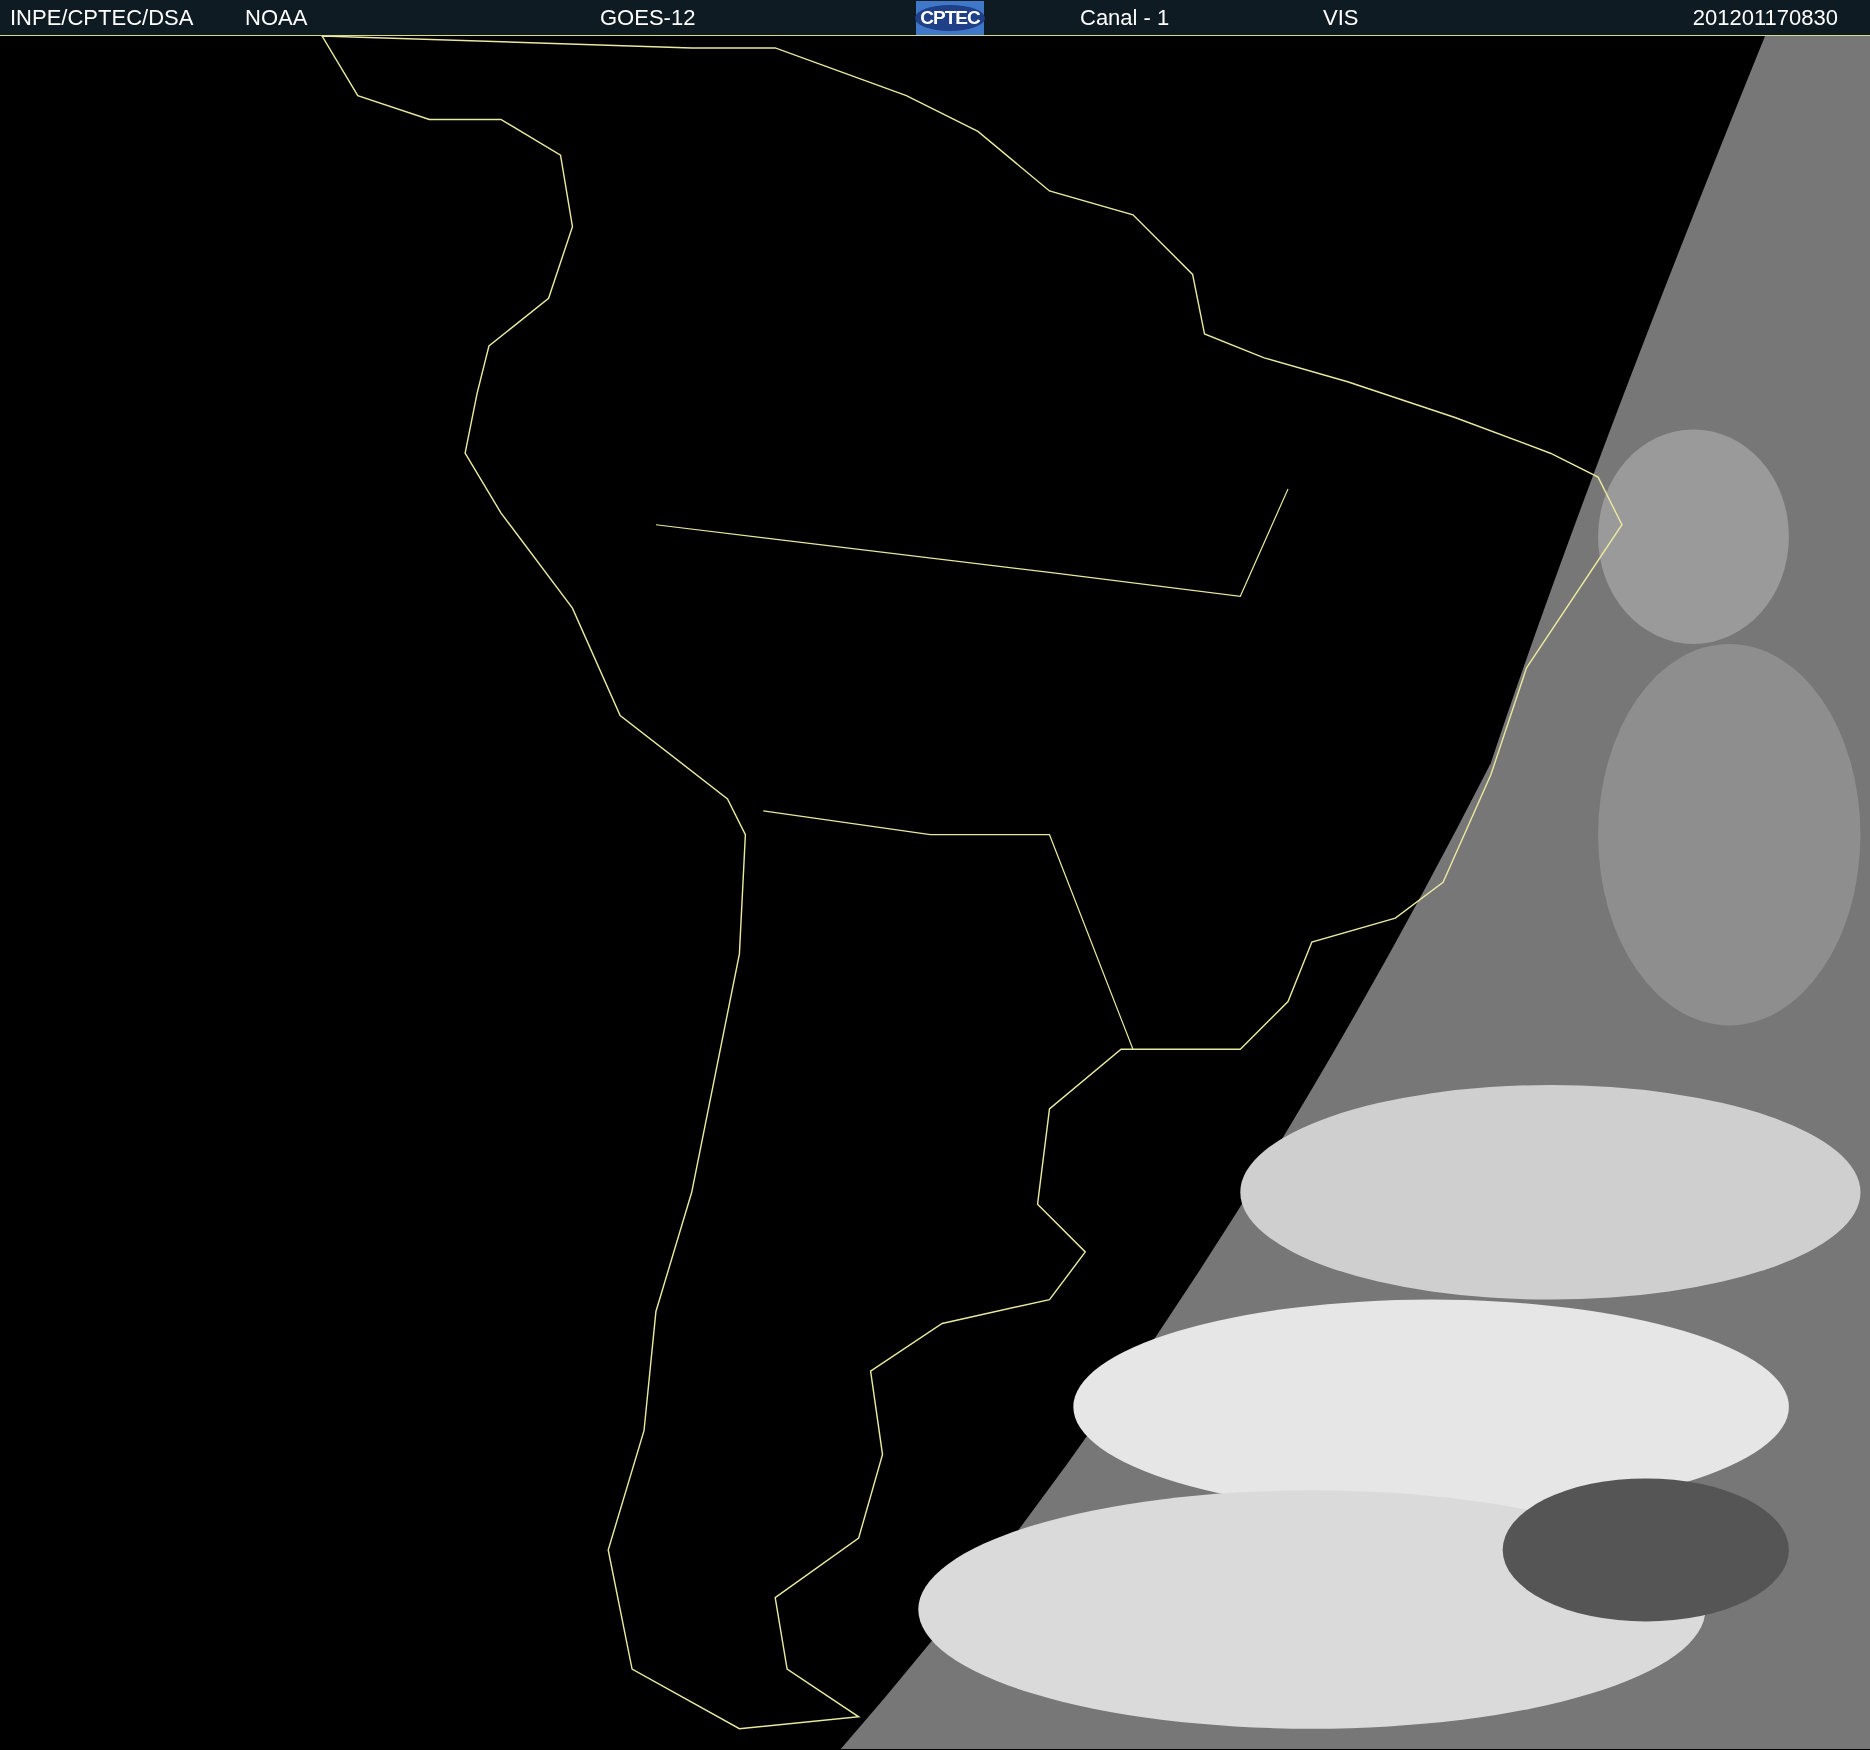 This screenshot has width=1870, height=1750. Describe the element at coordinates (102, 17) in the screenshot. I see `header-label: INPE/CPTEC/DSA` at that location.